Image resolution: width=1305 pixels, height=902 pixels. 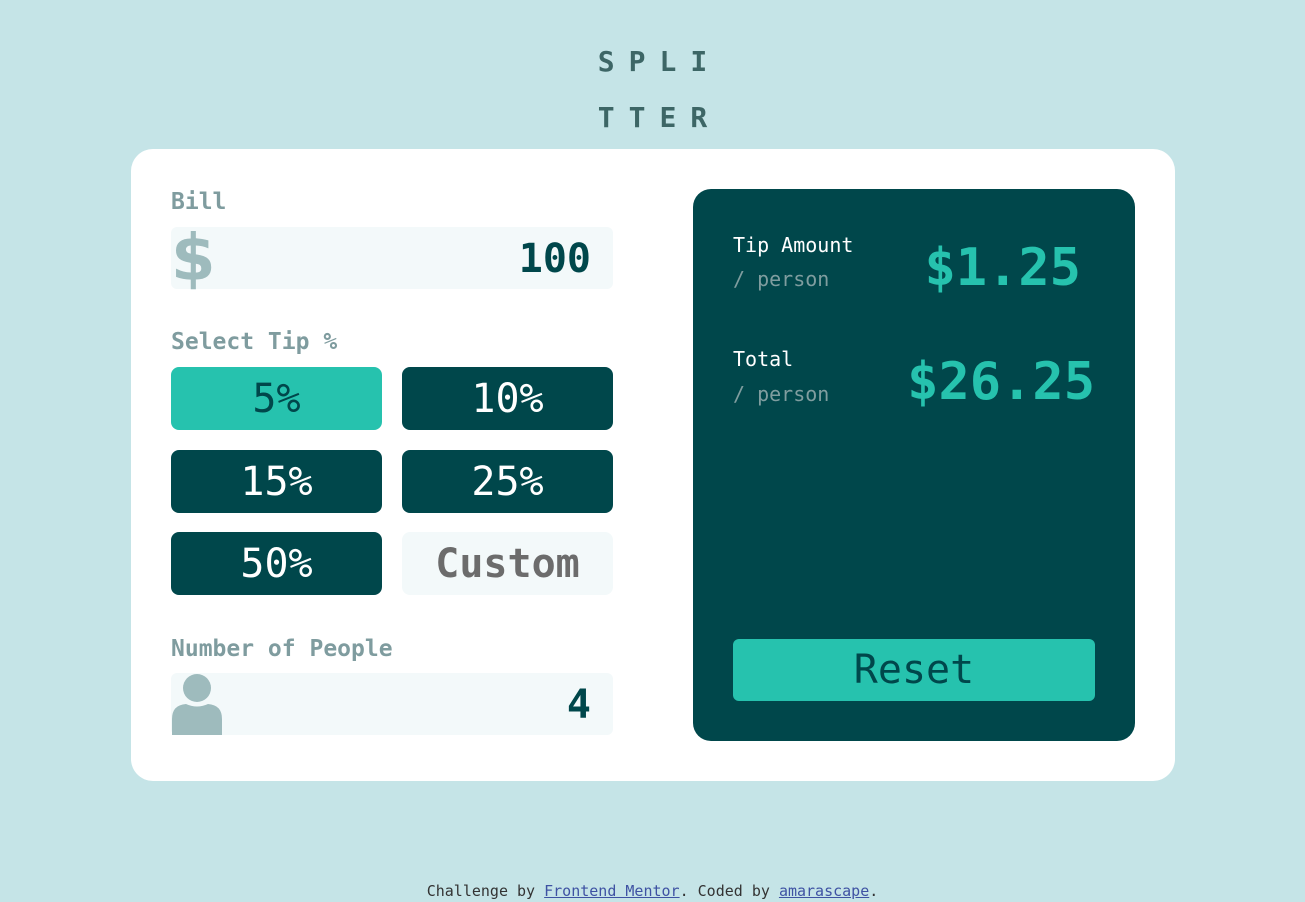 I want to click on select-tip-label: Select Tip %, so click(x=254, y=342).